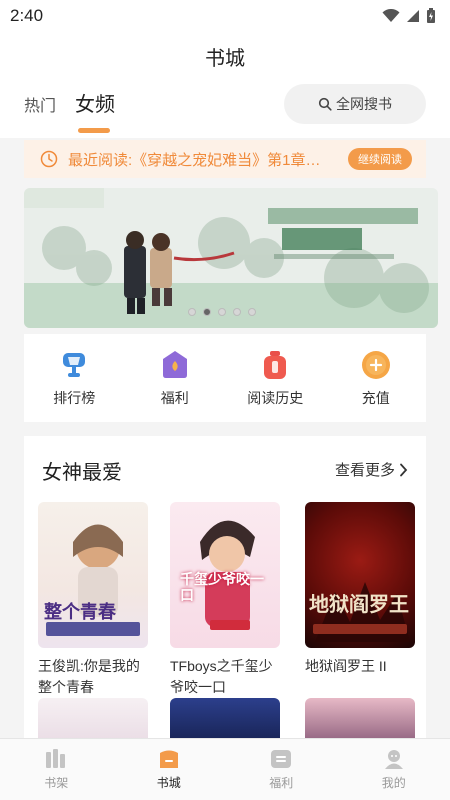 The height and width of the screenshot is (800, 450). What do you see at coordinates (281, 759) in the screenshot?
I see `welfare-icon` at bounding box center [281, 759].